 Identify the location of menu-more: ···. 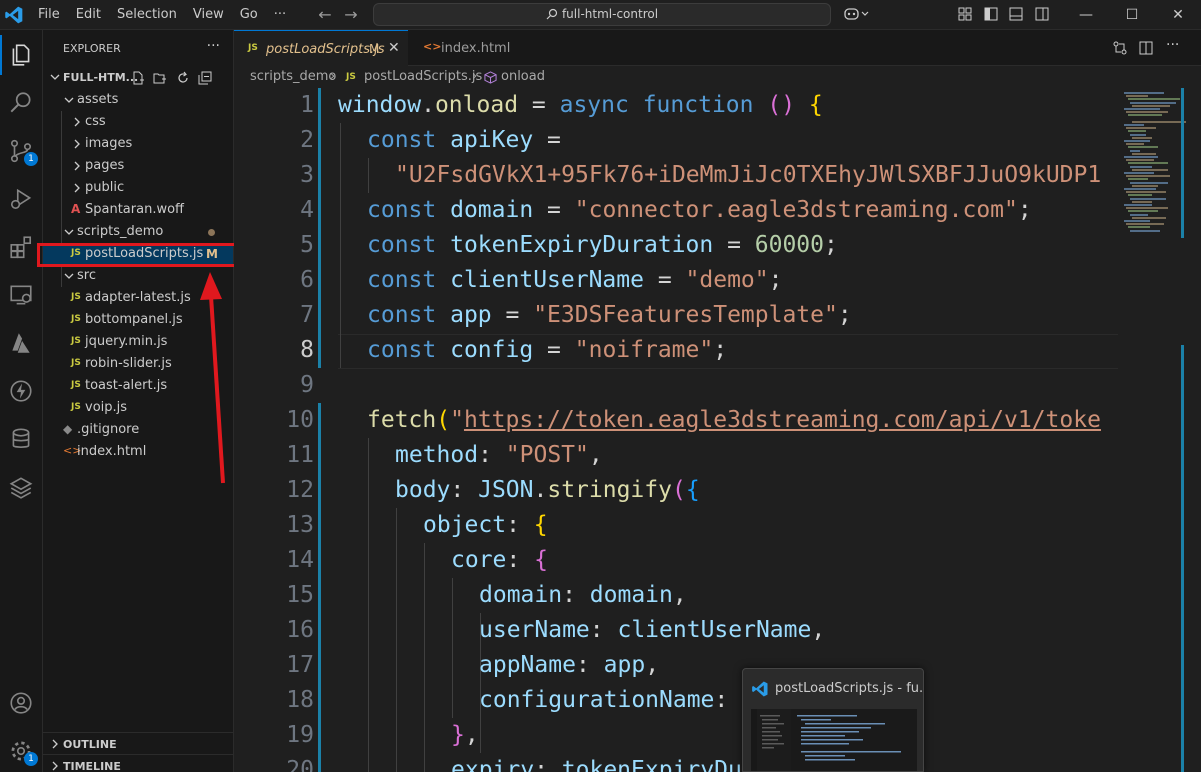
(280, 15).